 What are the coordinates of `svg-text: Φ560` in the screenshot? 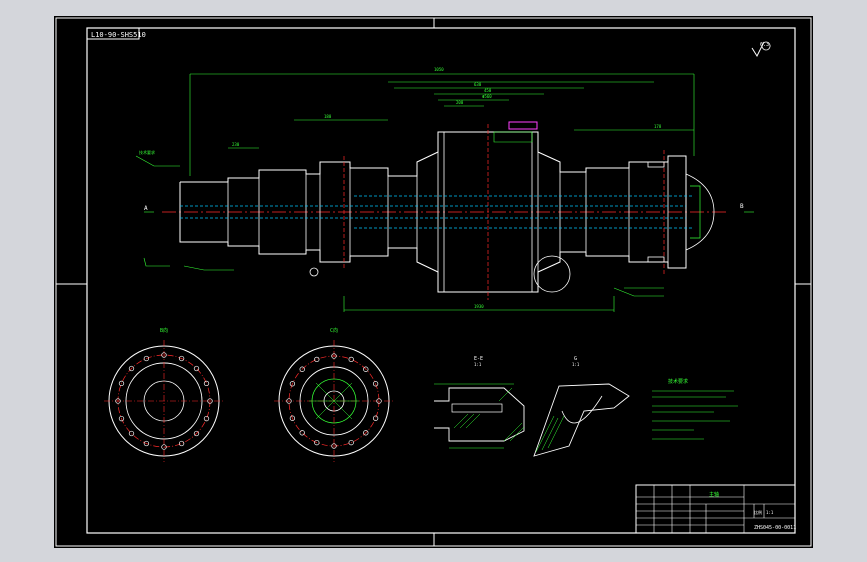 It's located at (487, 96).